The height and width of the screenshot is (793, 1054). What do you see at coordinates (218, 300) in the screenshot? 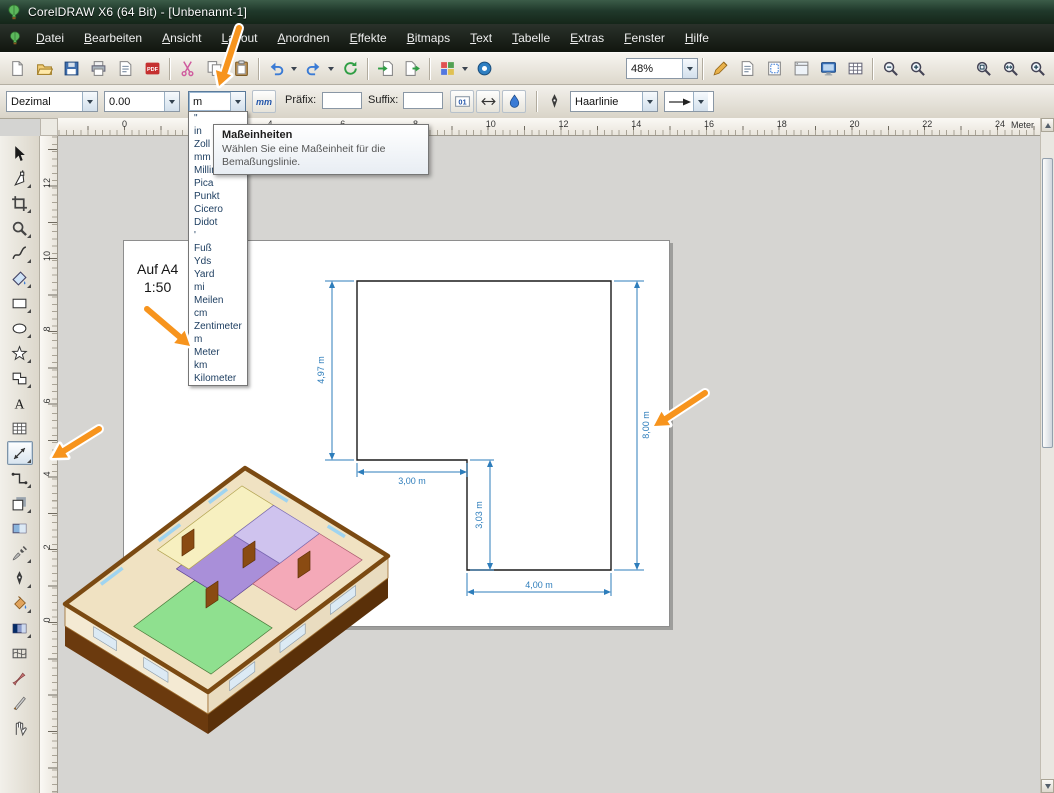
I see `unit-option-14: Meilen` at bounding box center [218, 300].